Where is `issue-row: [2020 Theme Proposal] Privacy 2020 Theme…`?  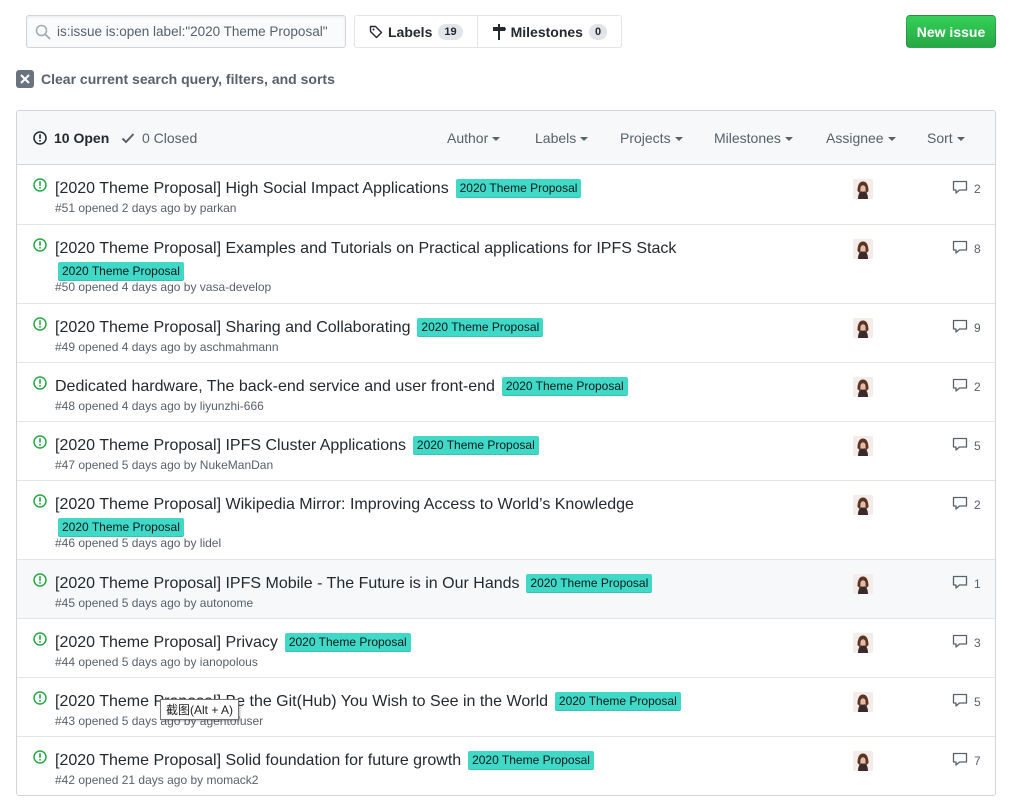
issue-row: [2020 Theme Proposal] Privacy 2020 Theme… is located at coordinates (506, 648).